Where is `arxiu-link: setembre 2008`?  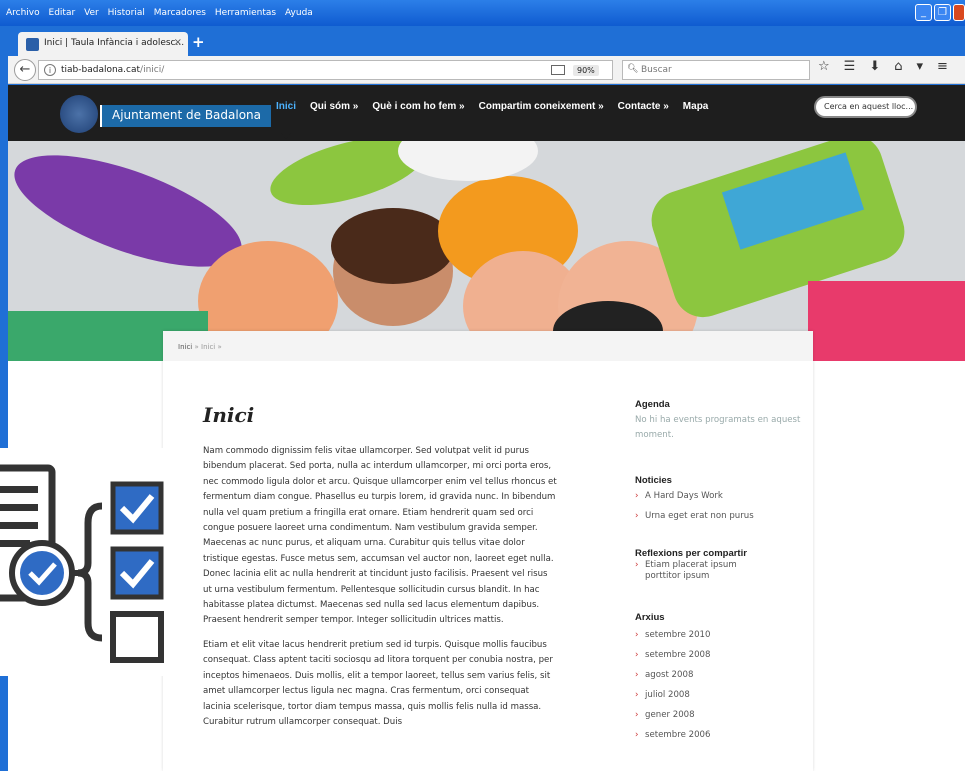
arxiu-link: setembre 2008 is located at coordinates (720, 655).